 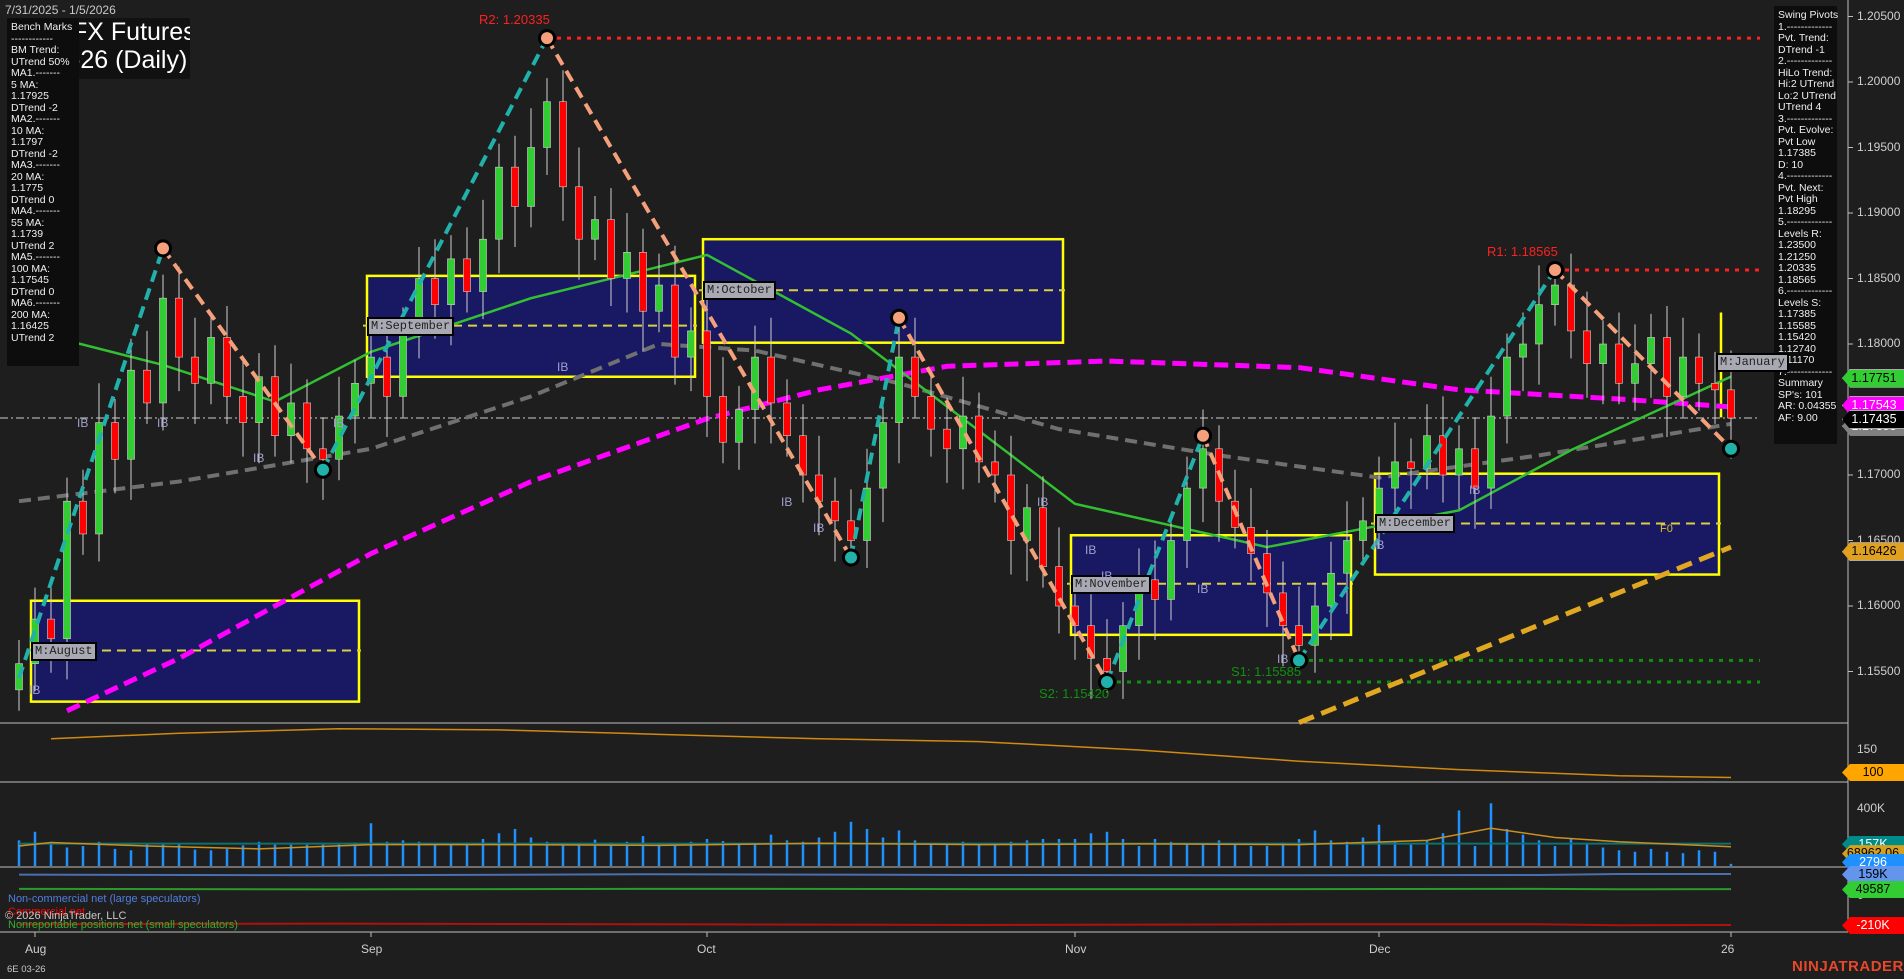 What do you see at coordinates (1074, 693) in the screenshot?
I see `level-label: S2: 1.15420` at bounding box center [1074, 693].